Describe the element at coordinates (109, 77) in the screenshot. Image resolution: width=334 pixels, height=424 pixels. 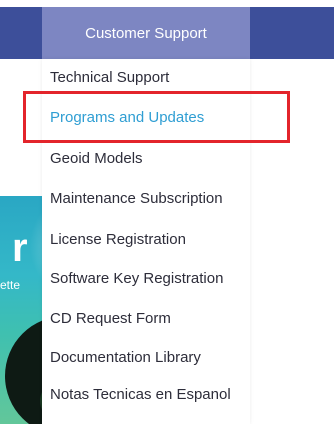
I see `menu-item-technical-support: Technical Support` at that location.